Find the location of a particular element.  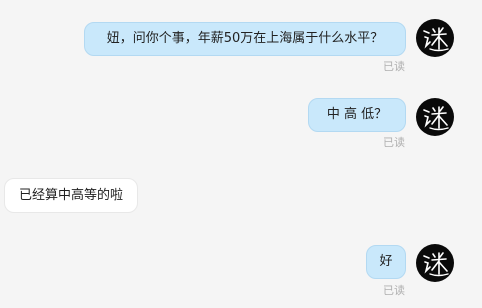

message-bubble-outgoing: 妞，问你个事，年薪50万在上海属于什么水平？ is located at coordinates (245, 39).